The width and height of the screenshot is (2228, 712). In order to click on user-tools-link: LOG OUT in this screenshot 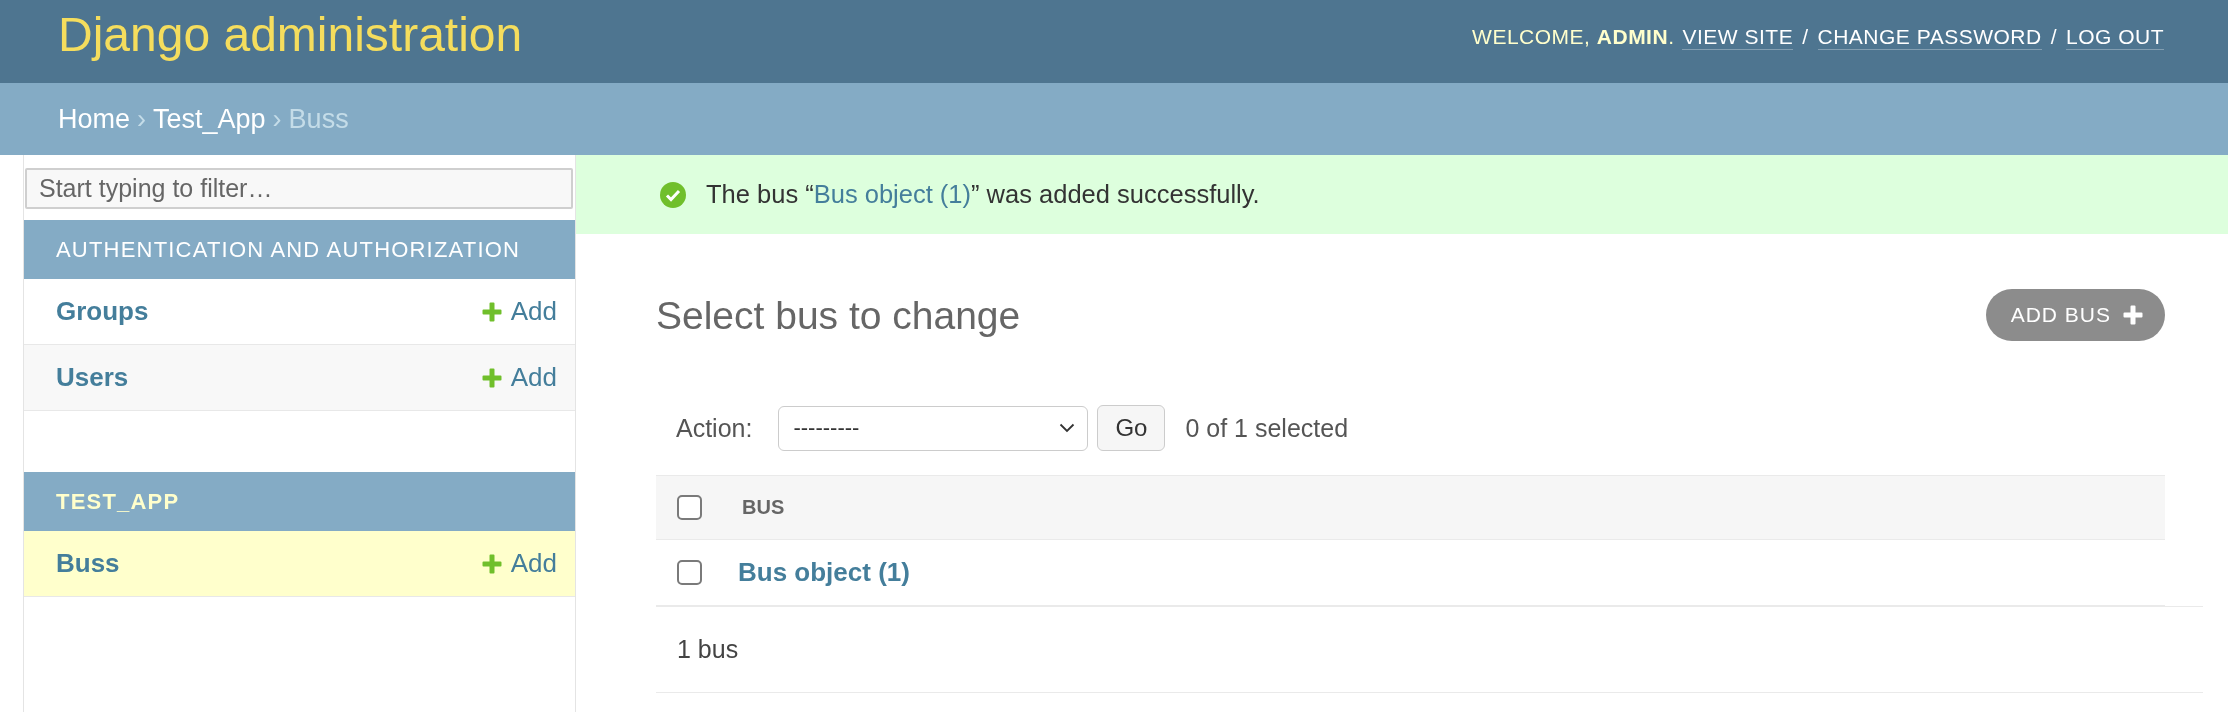, I will do `click(2115, 37)`.